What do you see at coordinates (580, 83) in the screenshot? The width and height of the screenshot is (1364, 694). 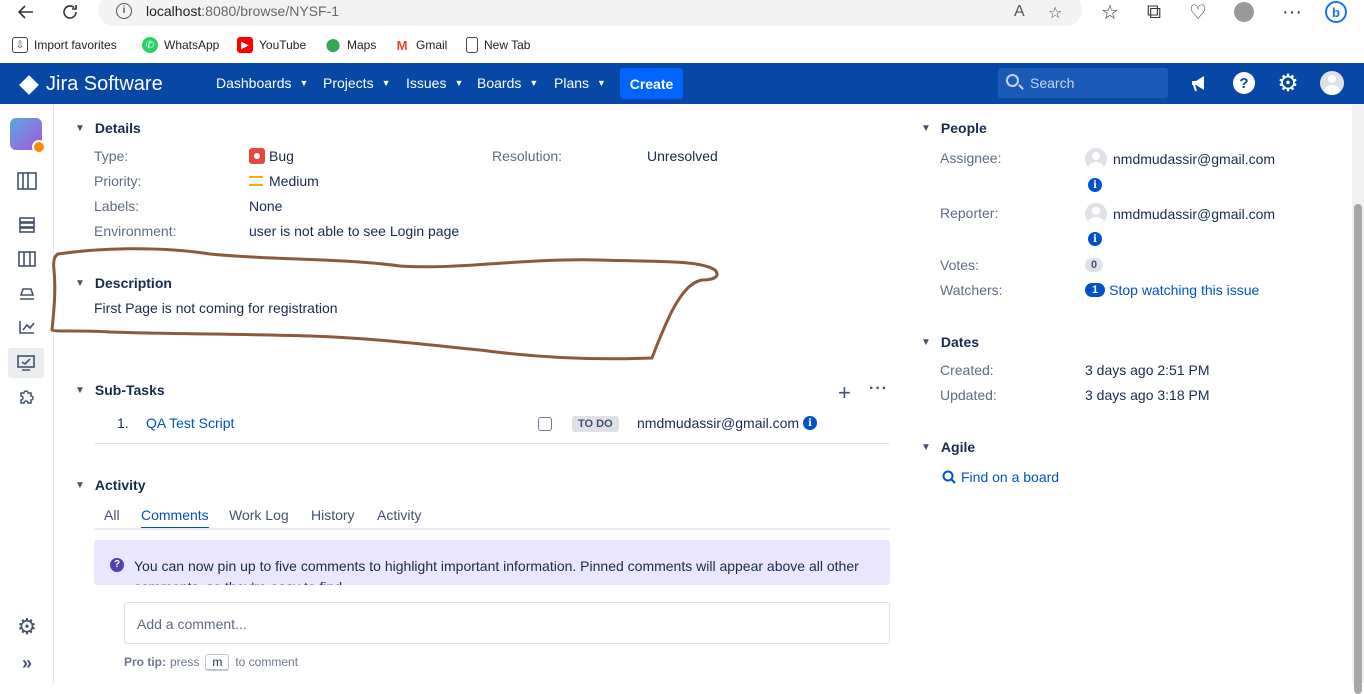 I see `nav-plans: Plans ▼` at bounding box center [580, 83].